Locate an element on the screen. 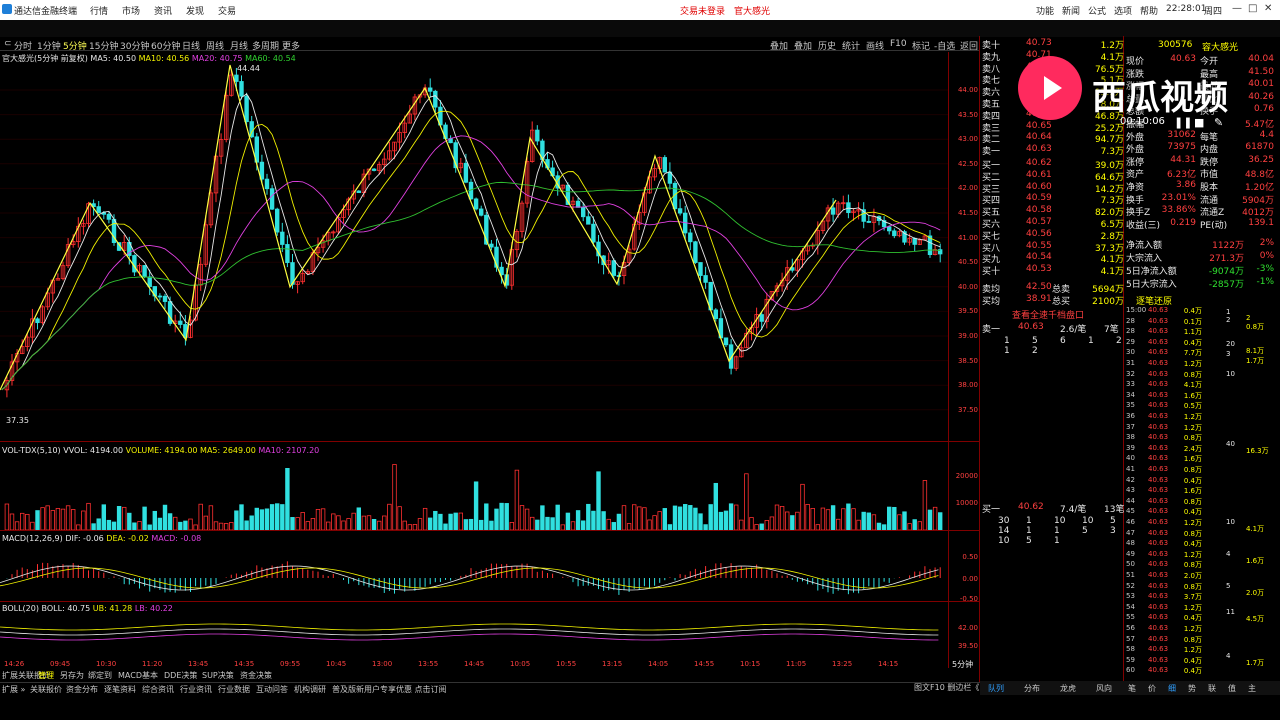 This screenshot has width=1280, height=720. login-status: 交易未登录 is located at coordinates (702, 10).